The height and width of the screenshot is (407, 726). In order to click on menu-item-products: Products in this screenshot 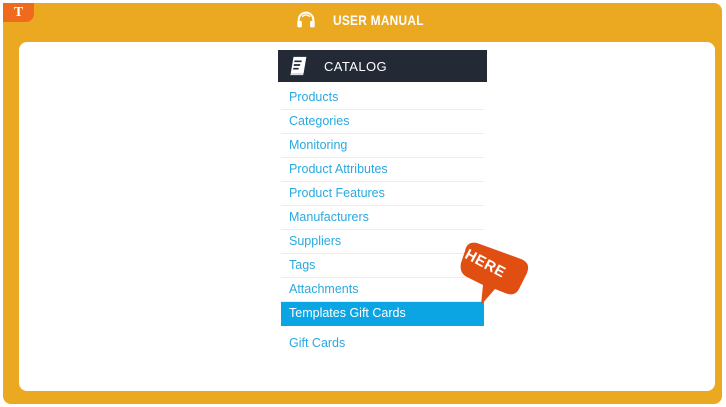, I will do `click(382, 98)`.